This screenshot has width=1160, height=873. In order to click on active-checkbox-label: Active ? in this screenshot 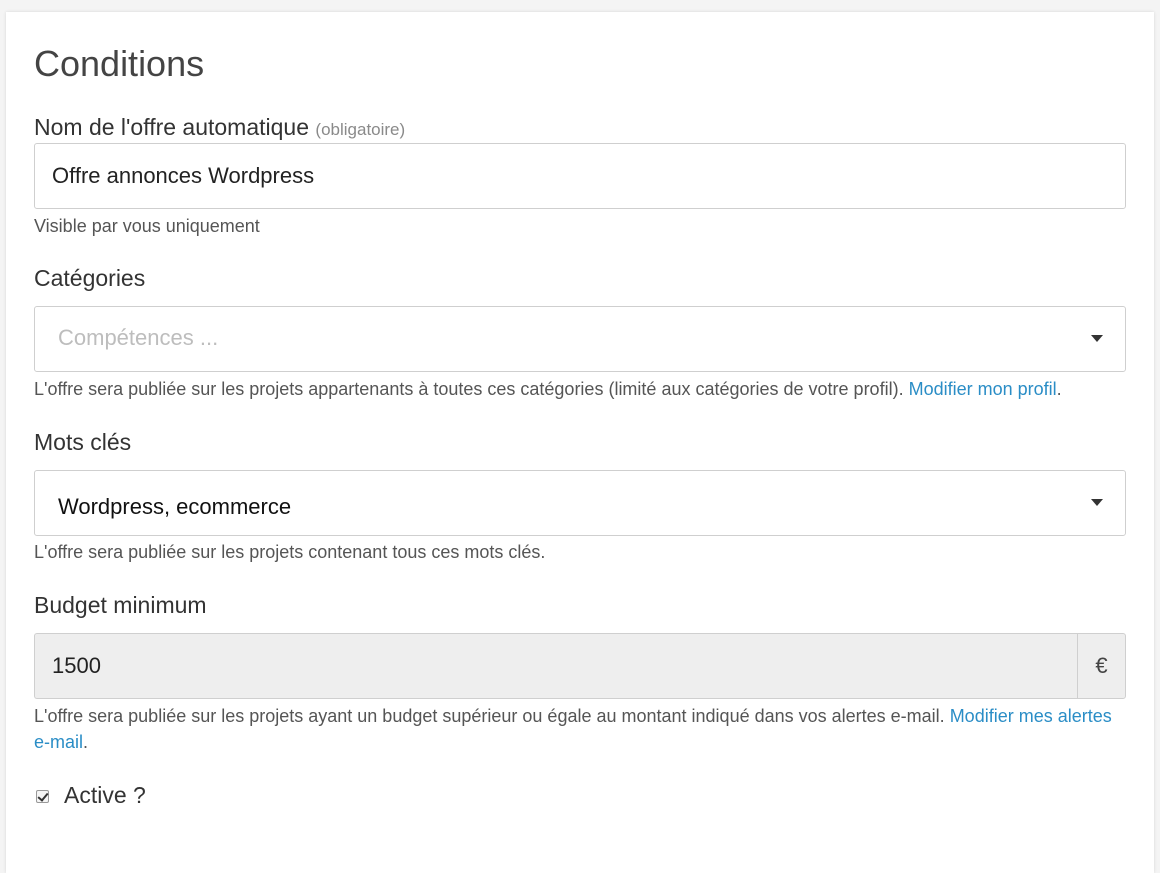, I will do `click(105, 795)`.